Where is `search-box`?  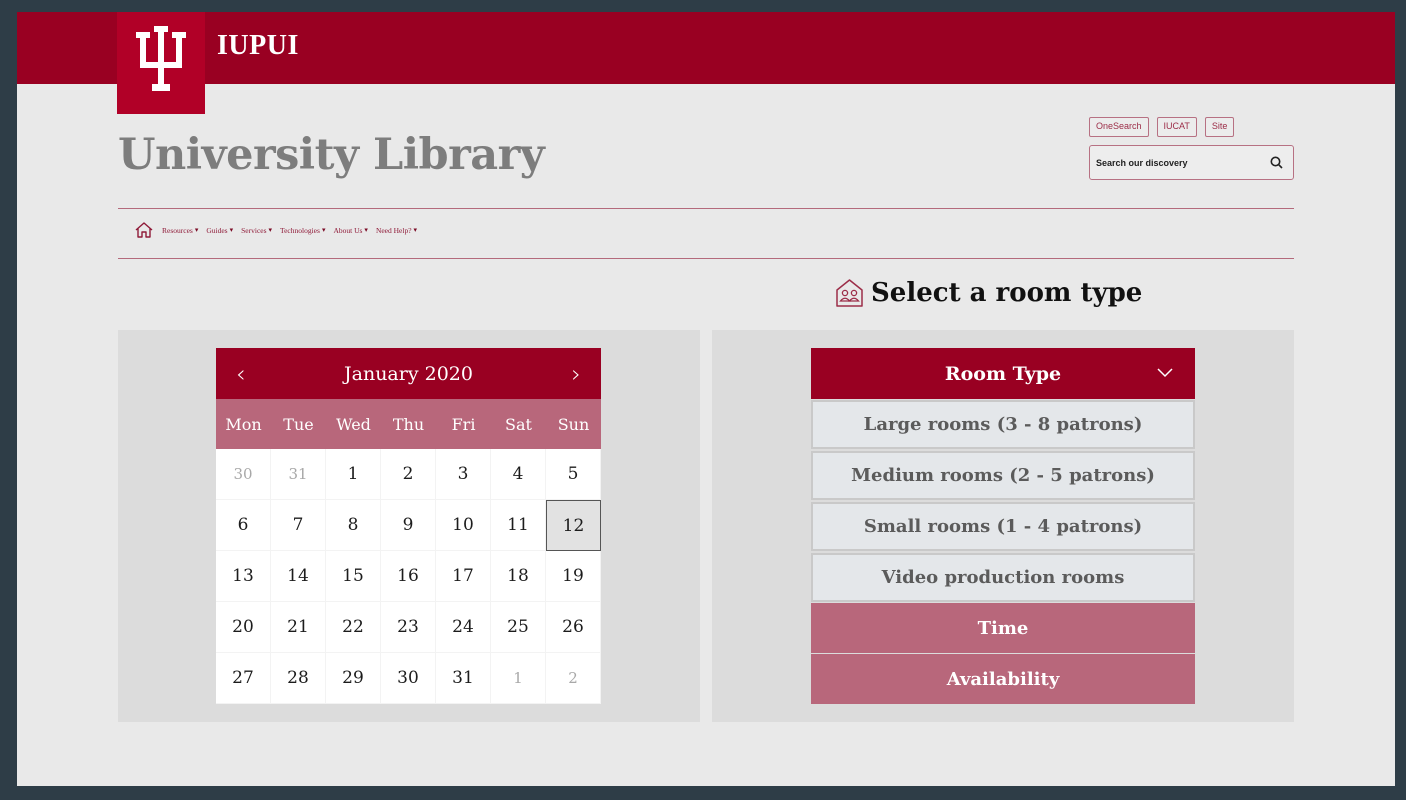 search-box is located at coordinates (1191, 162).